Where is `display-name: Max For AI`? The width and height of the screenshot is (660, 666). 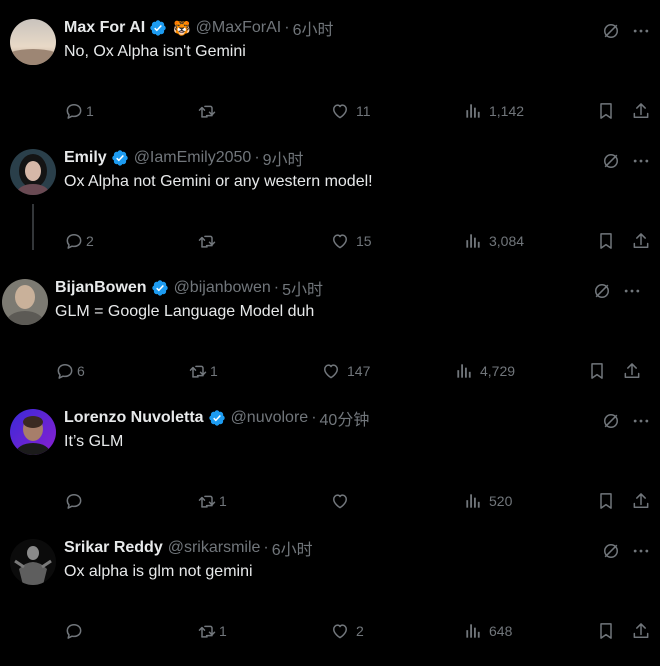 display-name: Max For AI is located at coordinates (104, 28).